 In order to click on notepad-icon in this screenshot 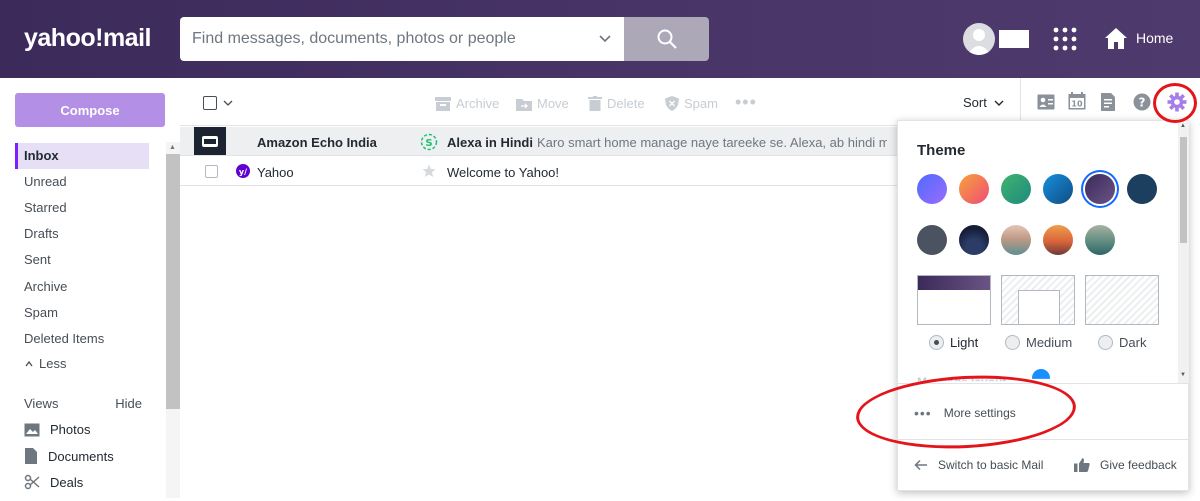, I will do `click(1108, 102)`.